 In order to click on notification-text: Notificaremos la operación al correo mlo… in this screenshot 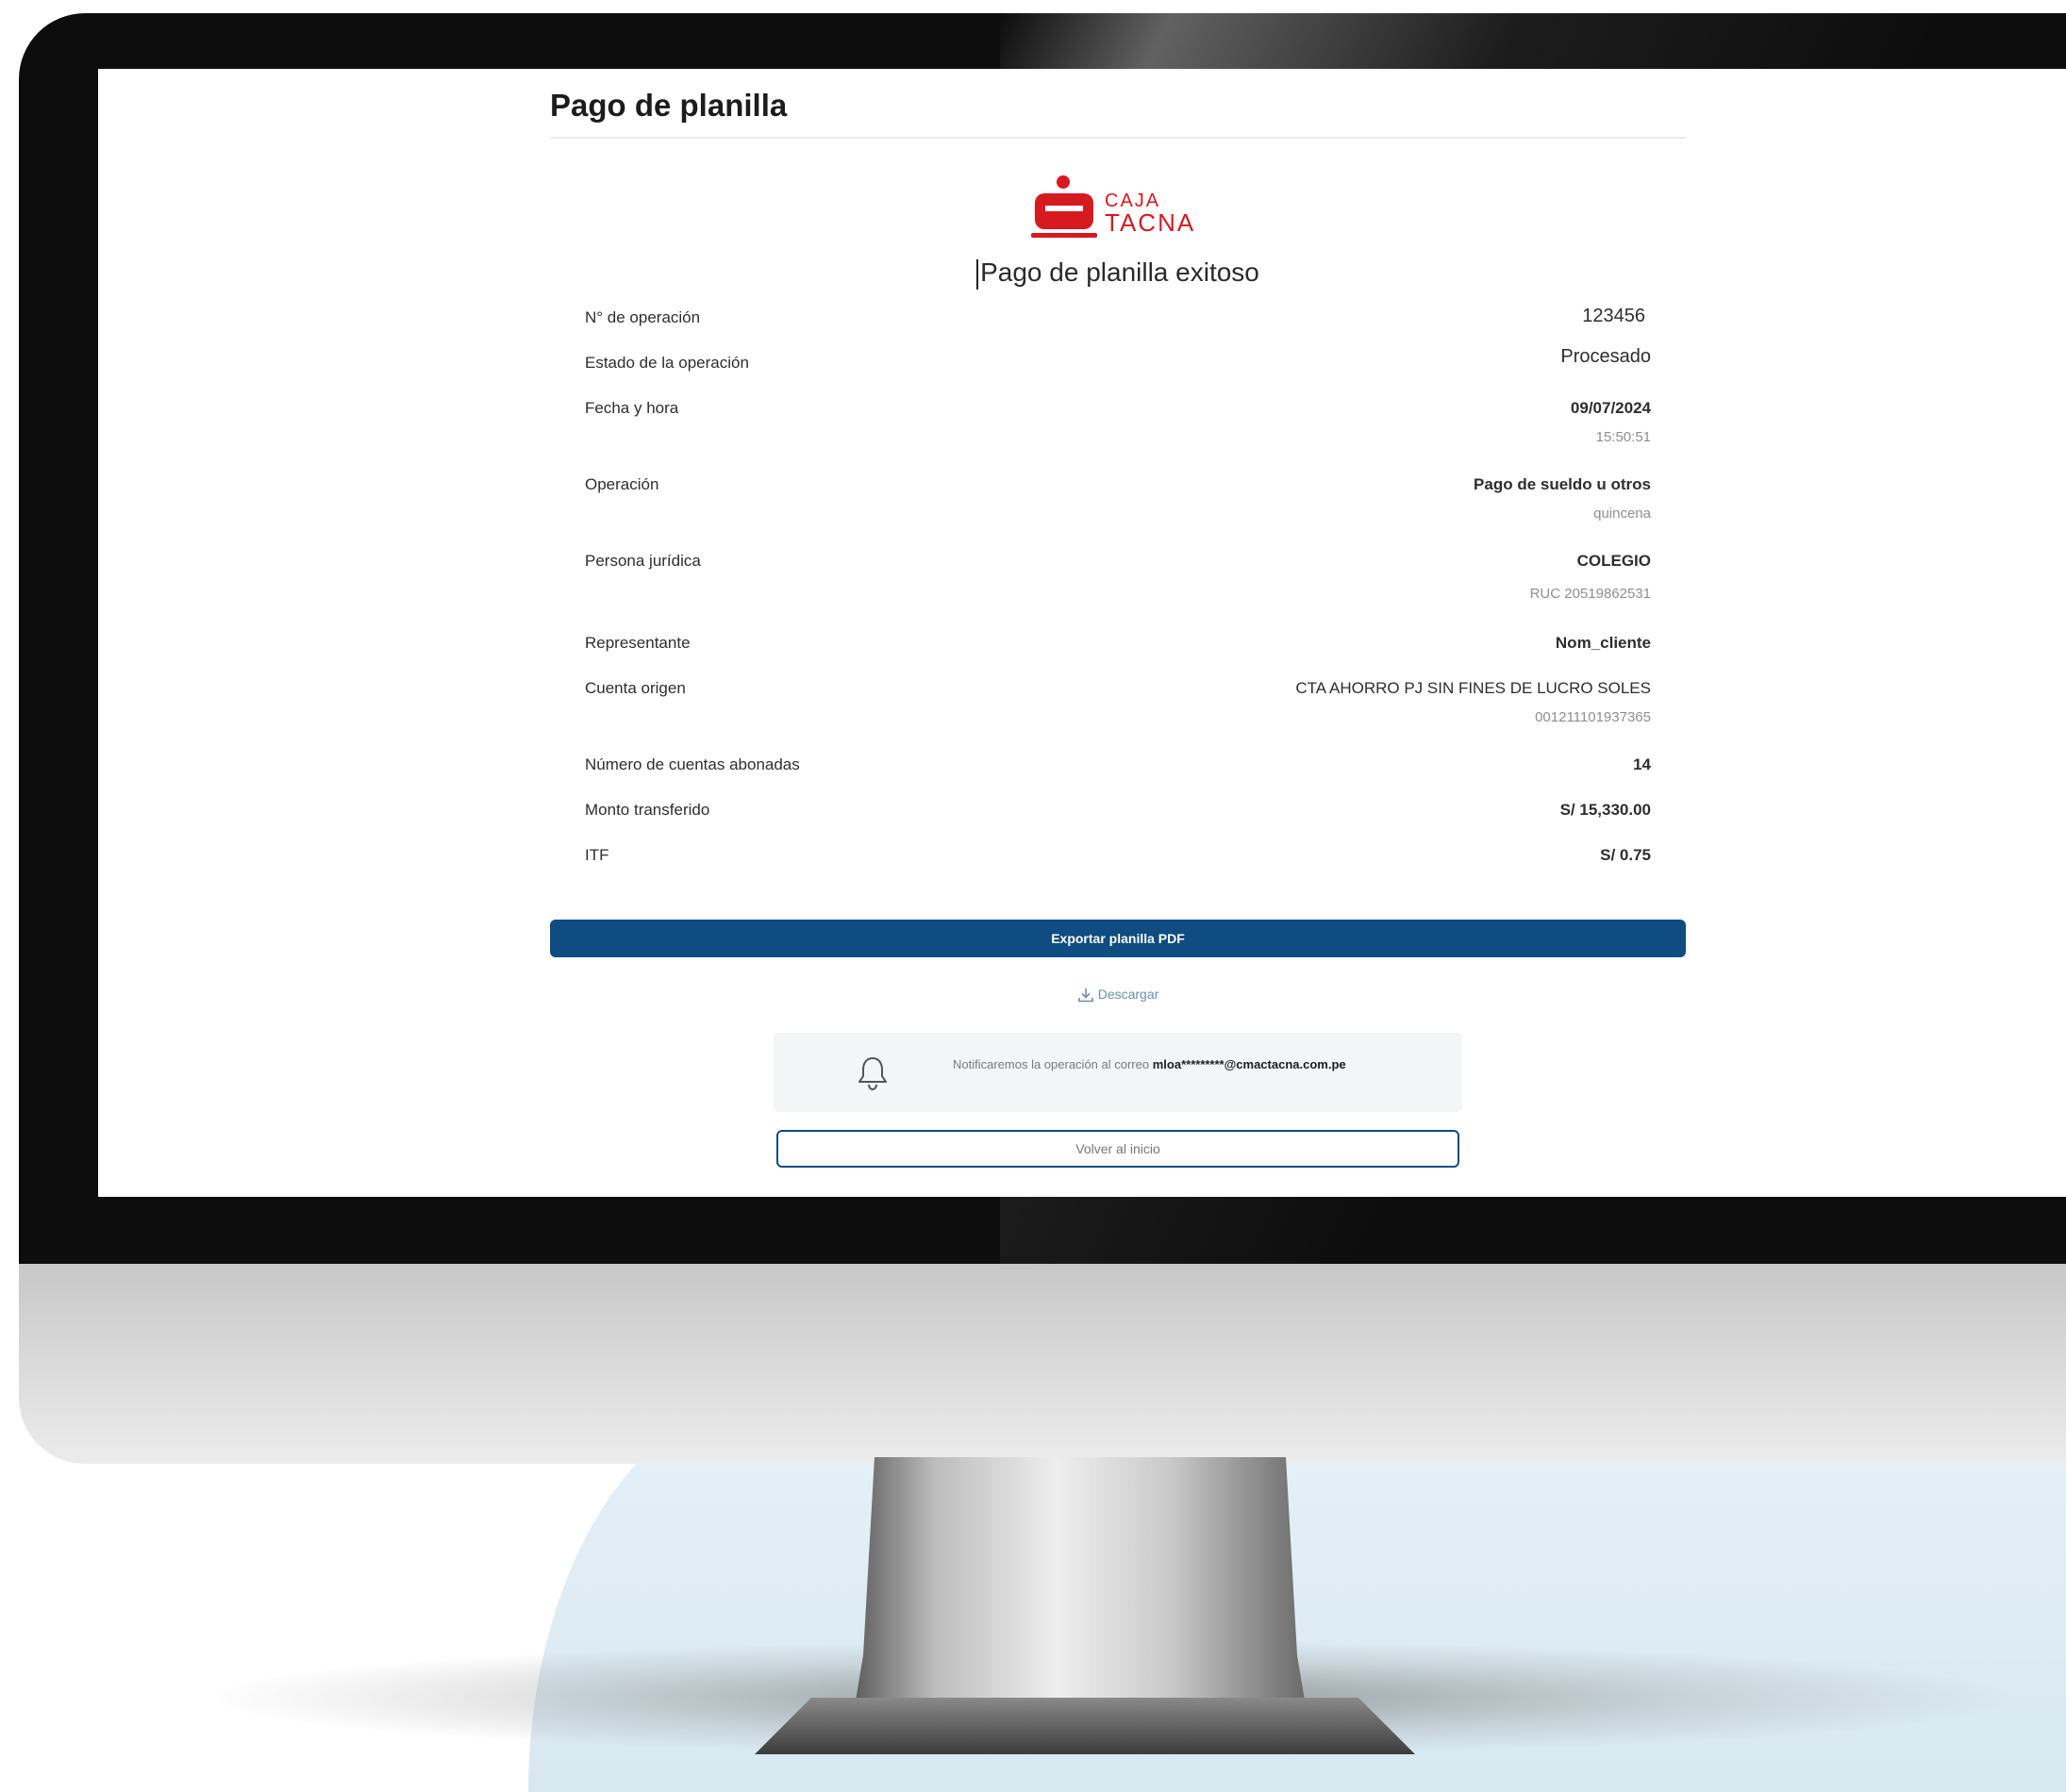, I will do `click(1149, 1064)`.